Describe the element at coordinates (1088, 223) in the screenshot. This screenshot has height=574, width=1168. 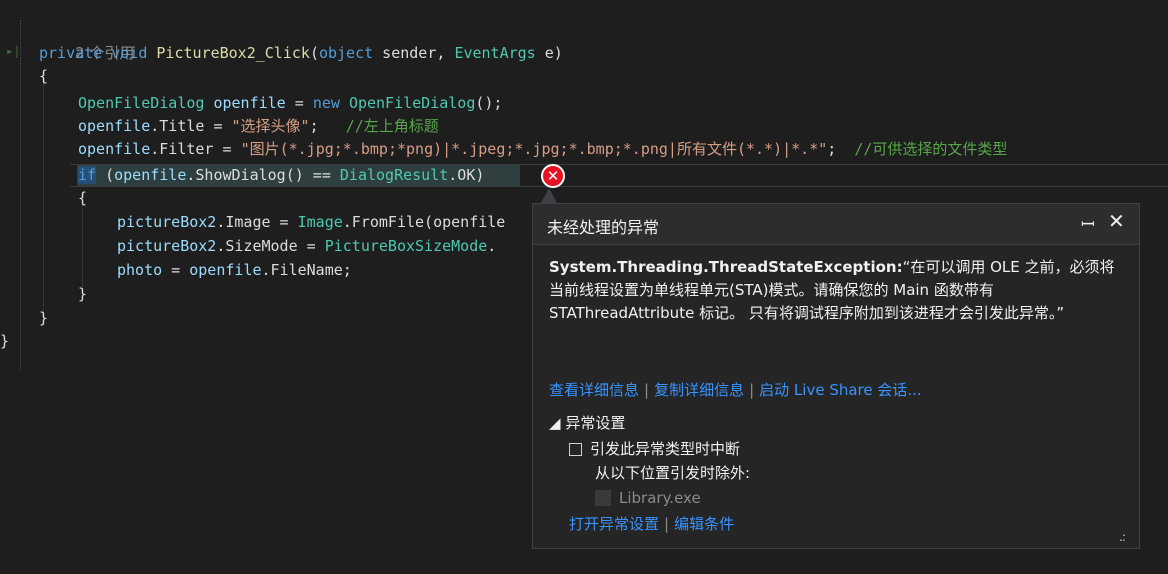
I see `pin-icon: ꟷ` at that location.